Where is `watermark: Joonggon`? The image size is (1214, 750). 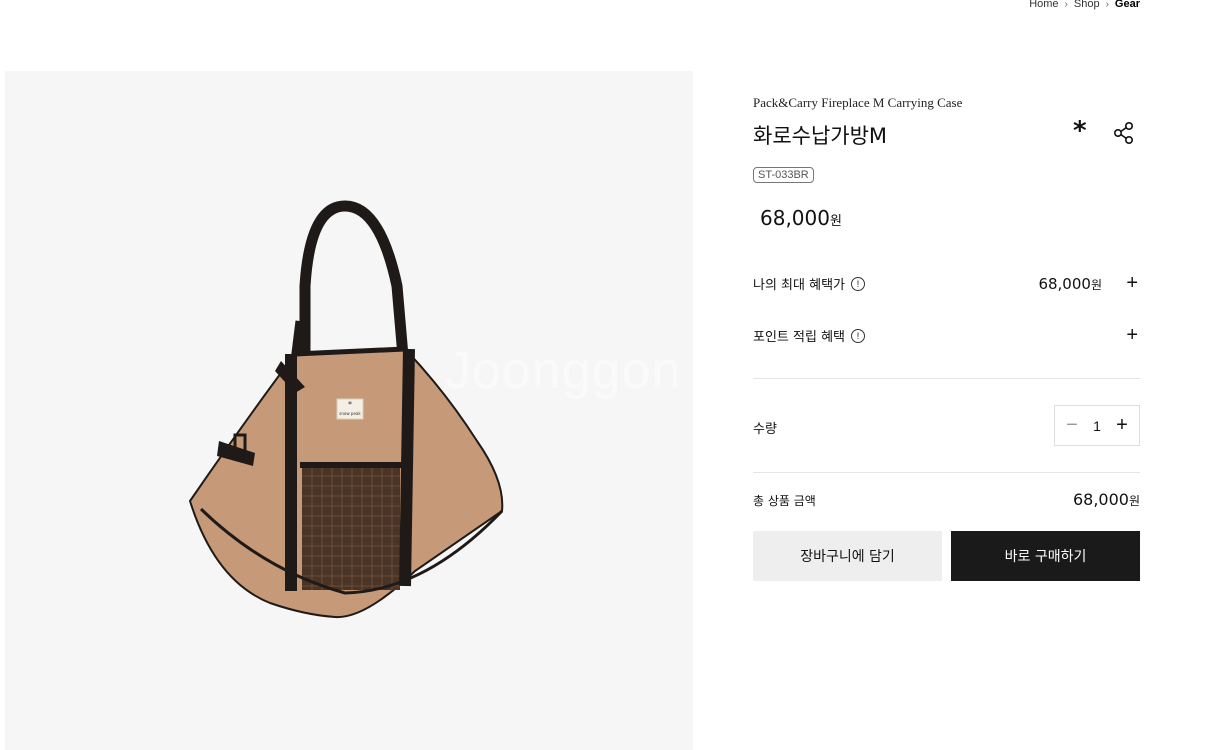 watermark: Joonggon is located at coordinates (563, 371).